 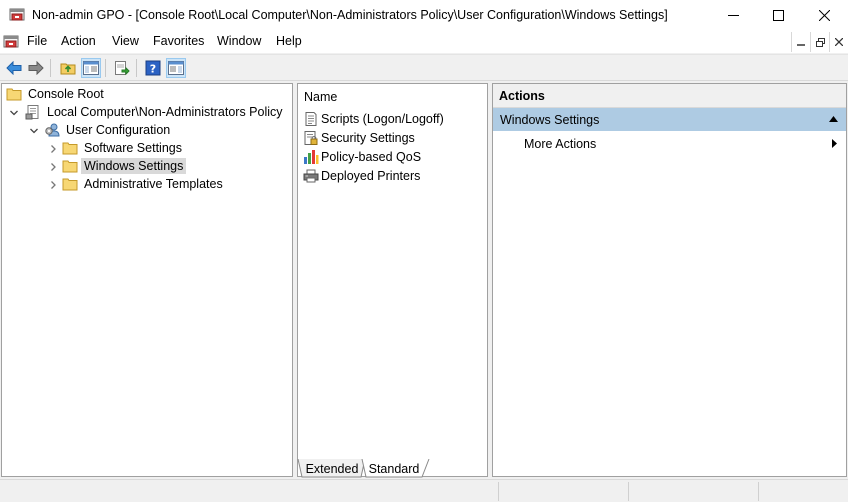 What do you see at coordinates (52, 130) in the screenshot?
I see `user-config-icon` at bounding box center [52, 130].